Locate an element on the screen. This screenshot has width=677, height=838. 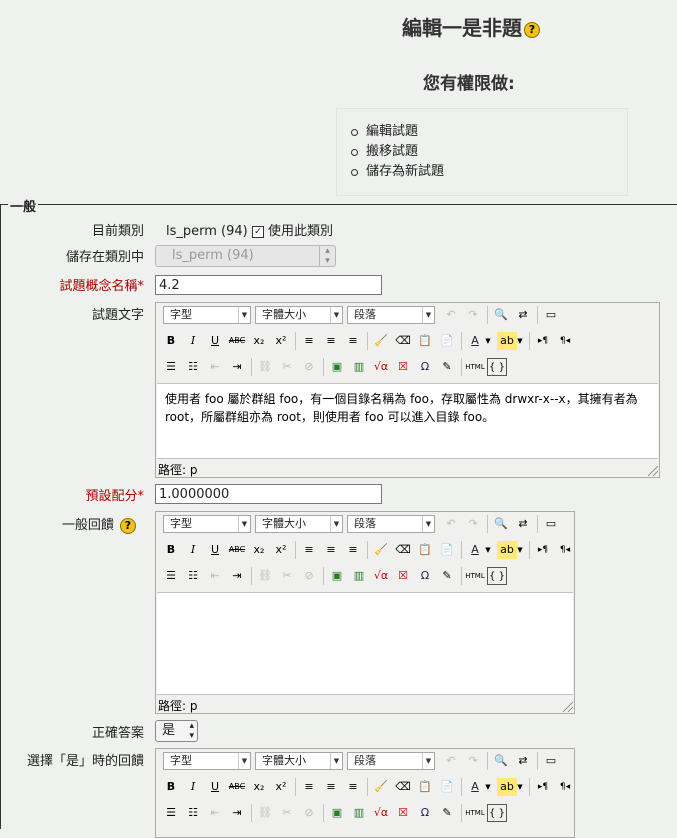
equation-icon: √α is located at coordinates (381, 576).